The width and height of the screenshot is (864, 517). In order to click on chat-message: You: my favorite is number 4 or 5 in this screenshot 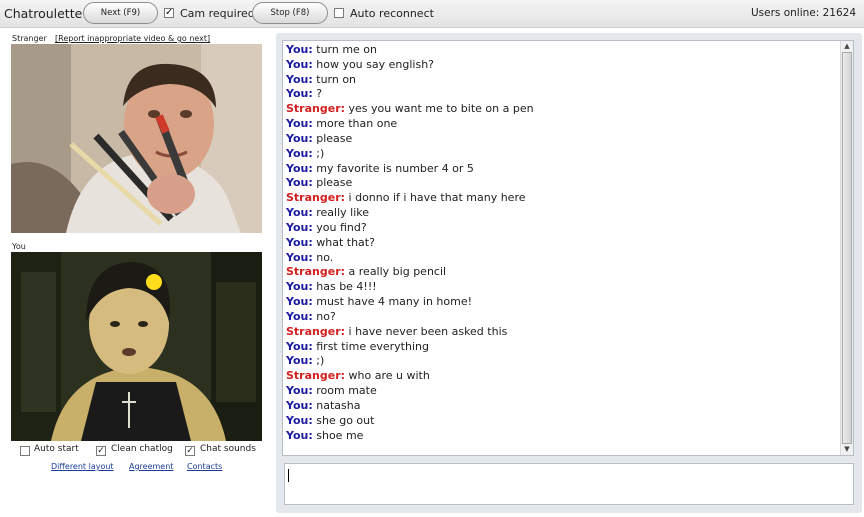, I will do `click(561, 169)`.